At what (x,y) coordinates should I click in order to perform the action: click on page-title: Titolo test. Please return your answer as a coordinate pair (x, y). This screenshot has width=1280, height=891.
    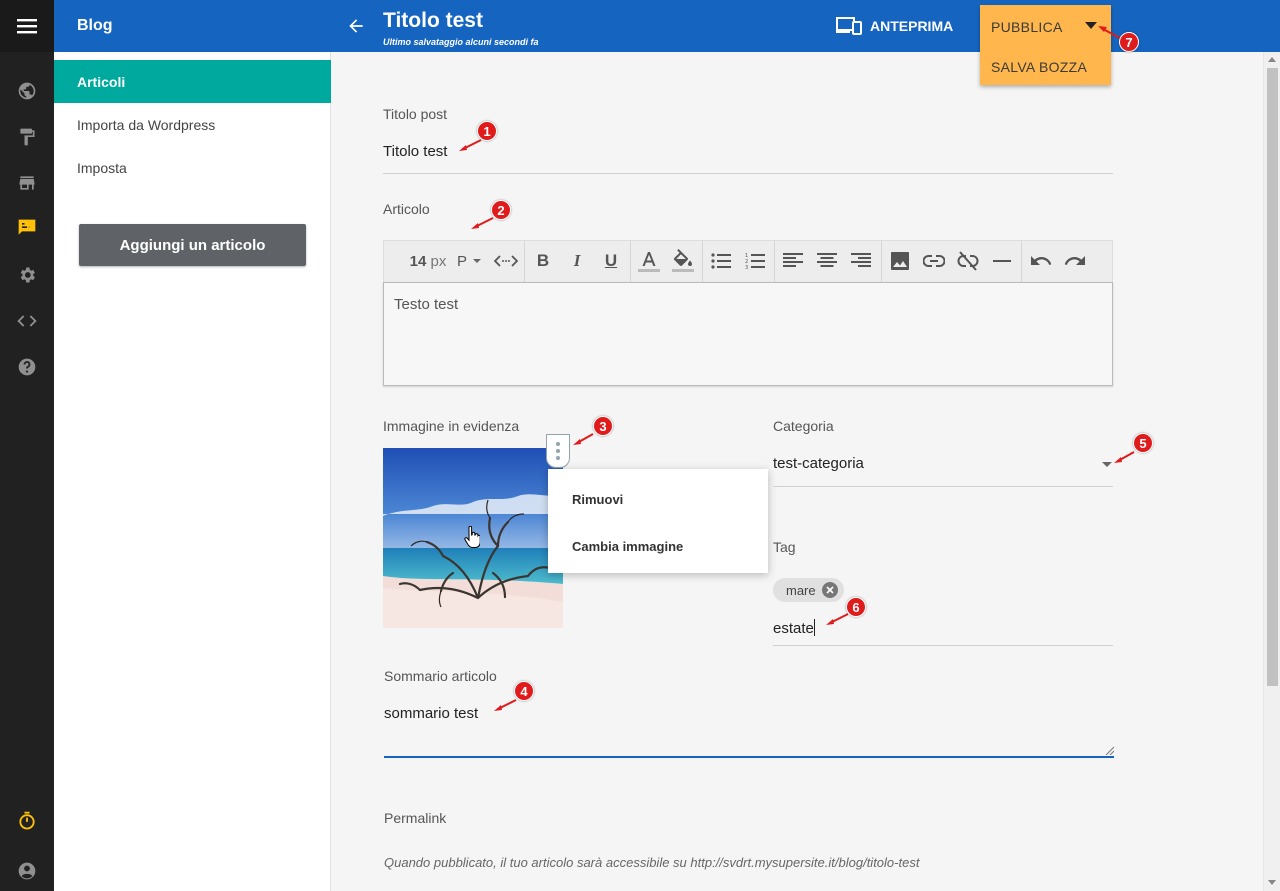
    Looking at the image, I should click on (433, 20).